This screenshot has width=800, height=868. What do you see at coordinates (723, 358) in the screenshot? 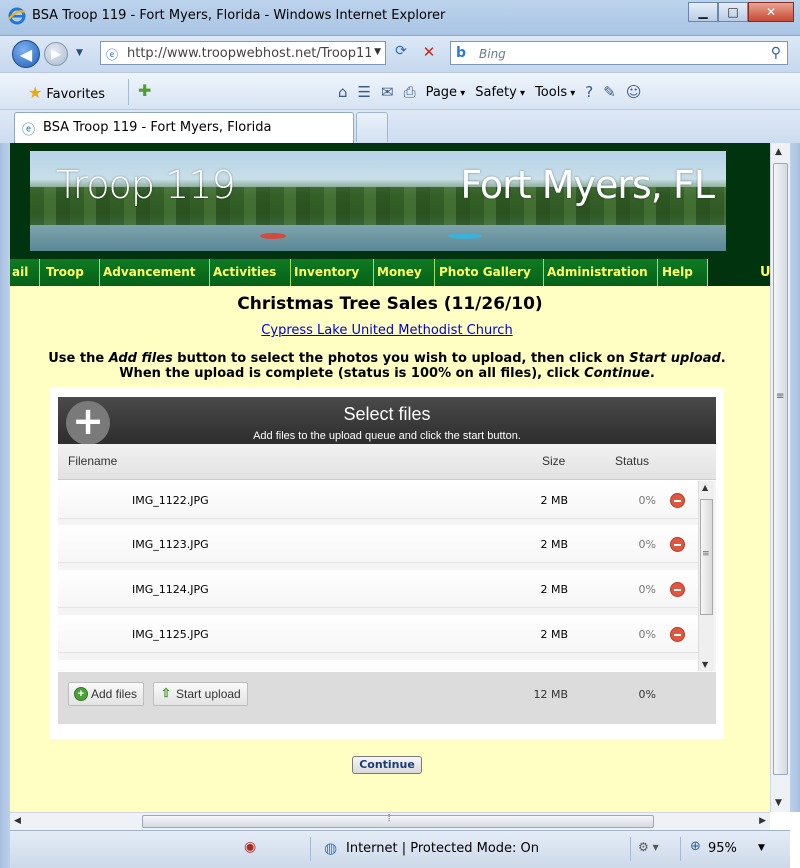
I see `instructions-text: .` at bounding box center [723, 358].